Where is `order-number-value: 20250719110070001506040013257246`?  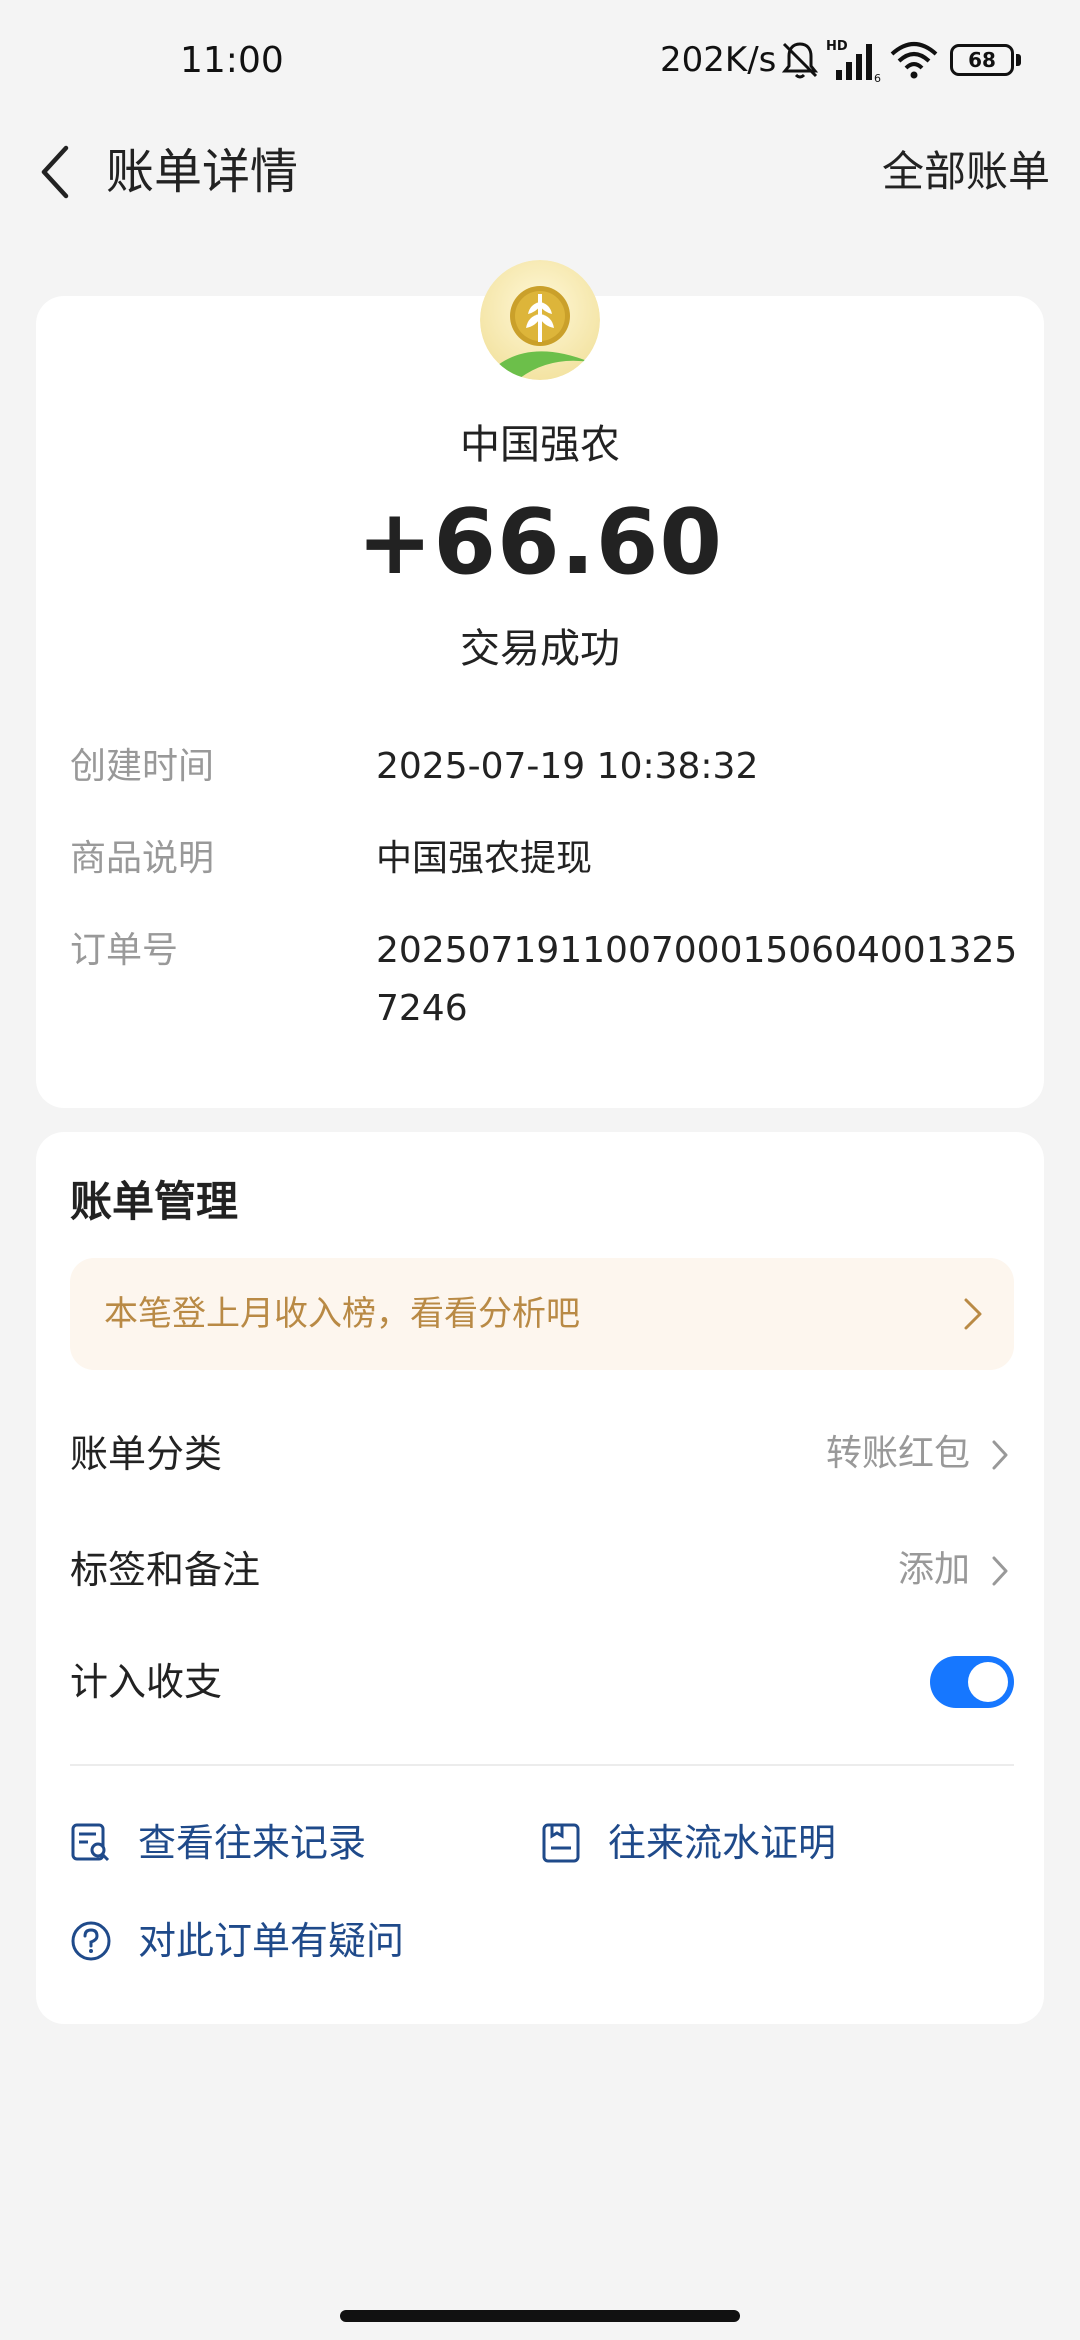 order-number-value: 20250719110070001506040013257246 is located at coordinates (706, 980).